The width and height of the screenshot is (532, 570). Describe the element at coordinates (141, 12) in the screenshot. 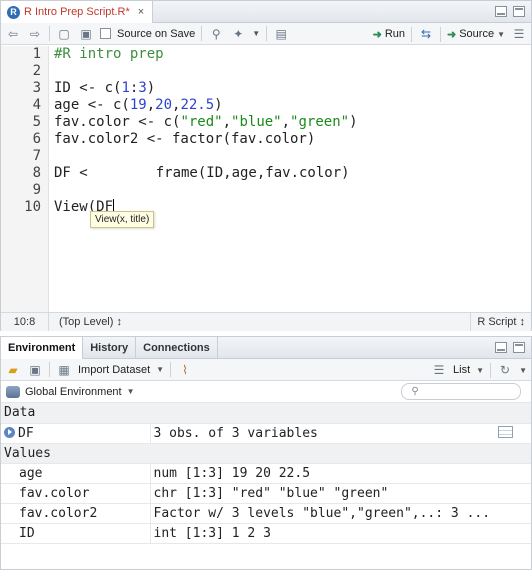

I see `close-icon: ×` at that location.